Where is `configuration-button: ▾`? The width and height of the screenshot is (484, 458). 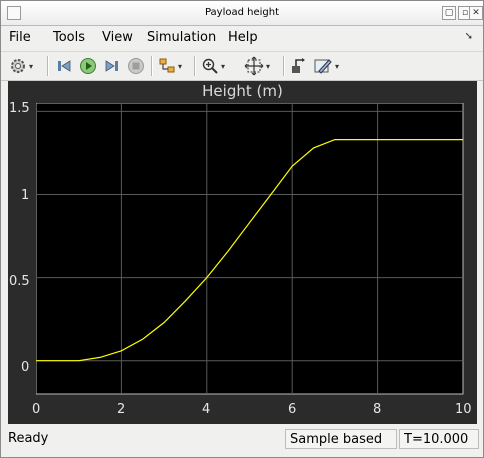 configuration-button: ▾ is located at coordinates (21, 66).